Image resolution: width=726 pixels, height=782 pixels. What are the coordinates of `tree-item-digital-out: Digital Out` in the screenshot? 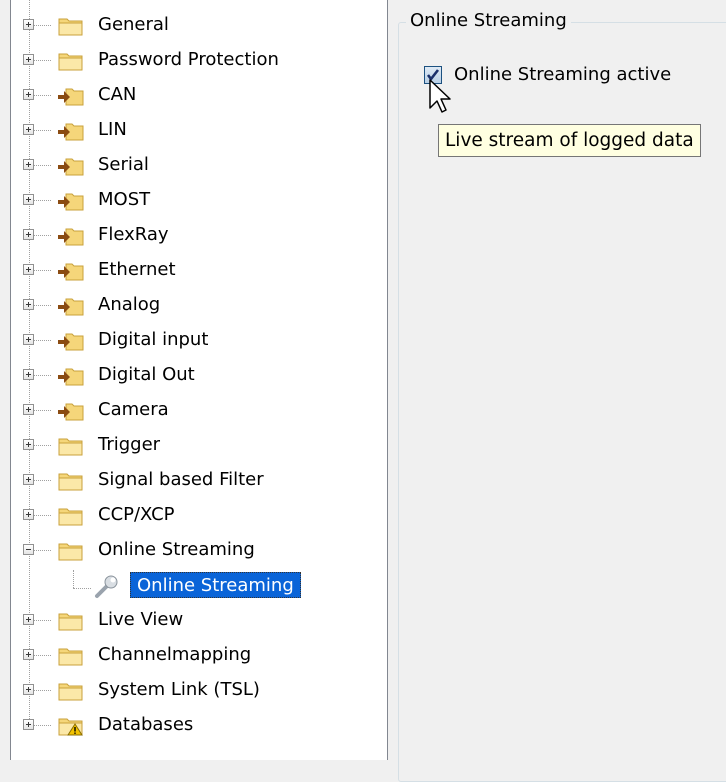 It's located at (199, 375).